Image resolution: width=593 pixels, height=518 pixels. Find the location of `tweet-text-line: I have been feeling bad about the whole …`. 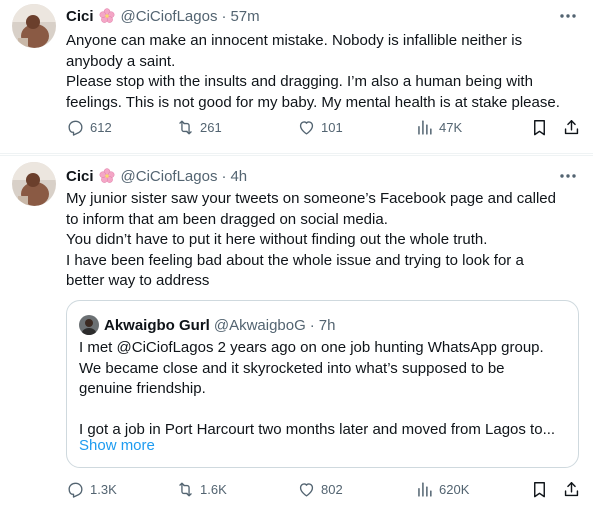

tweet-text-line: I have been feeling bad about the whole … is located at coordinates (295, 260).